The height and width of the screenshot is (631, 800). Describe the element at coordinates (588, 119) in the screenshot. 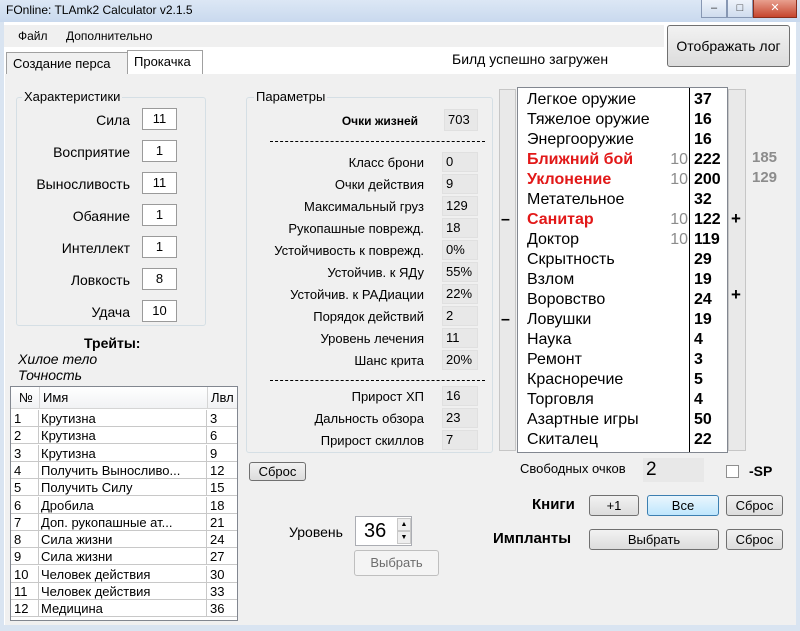

I see `skill-name: Тяжелое оружие` at that location.